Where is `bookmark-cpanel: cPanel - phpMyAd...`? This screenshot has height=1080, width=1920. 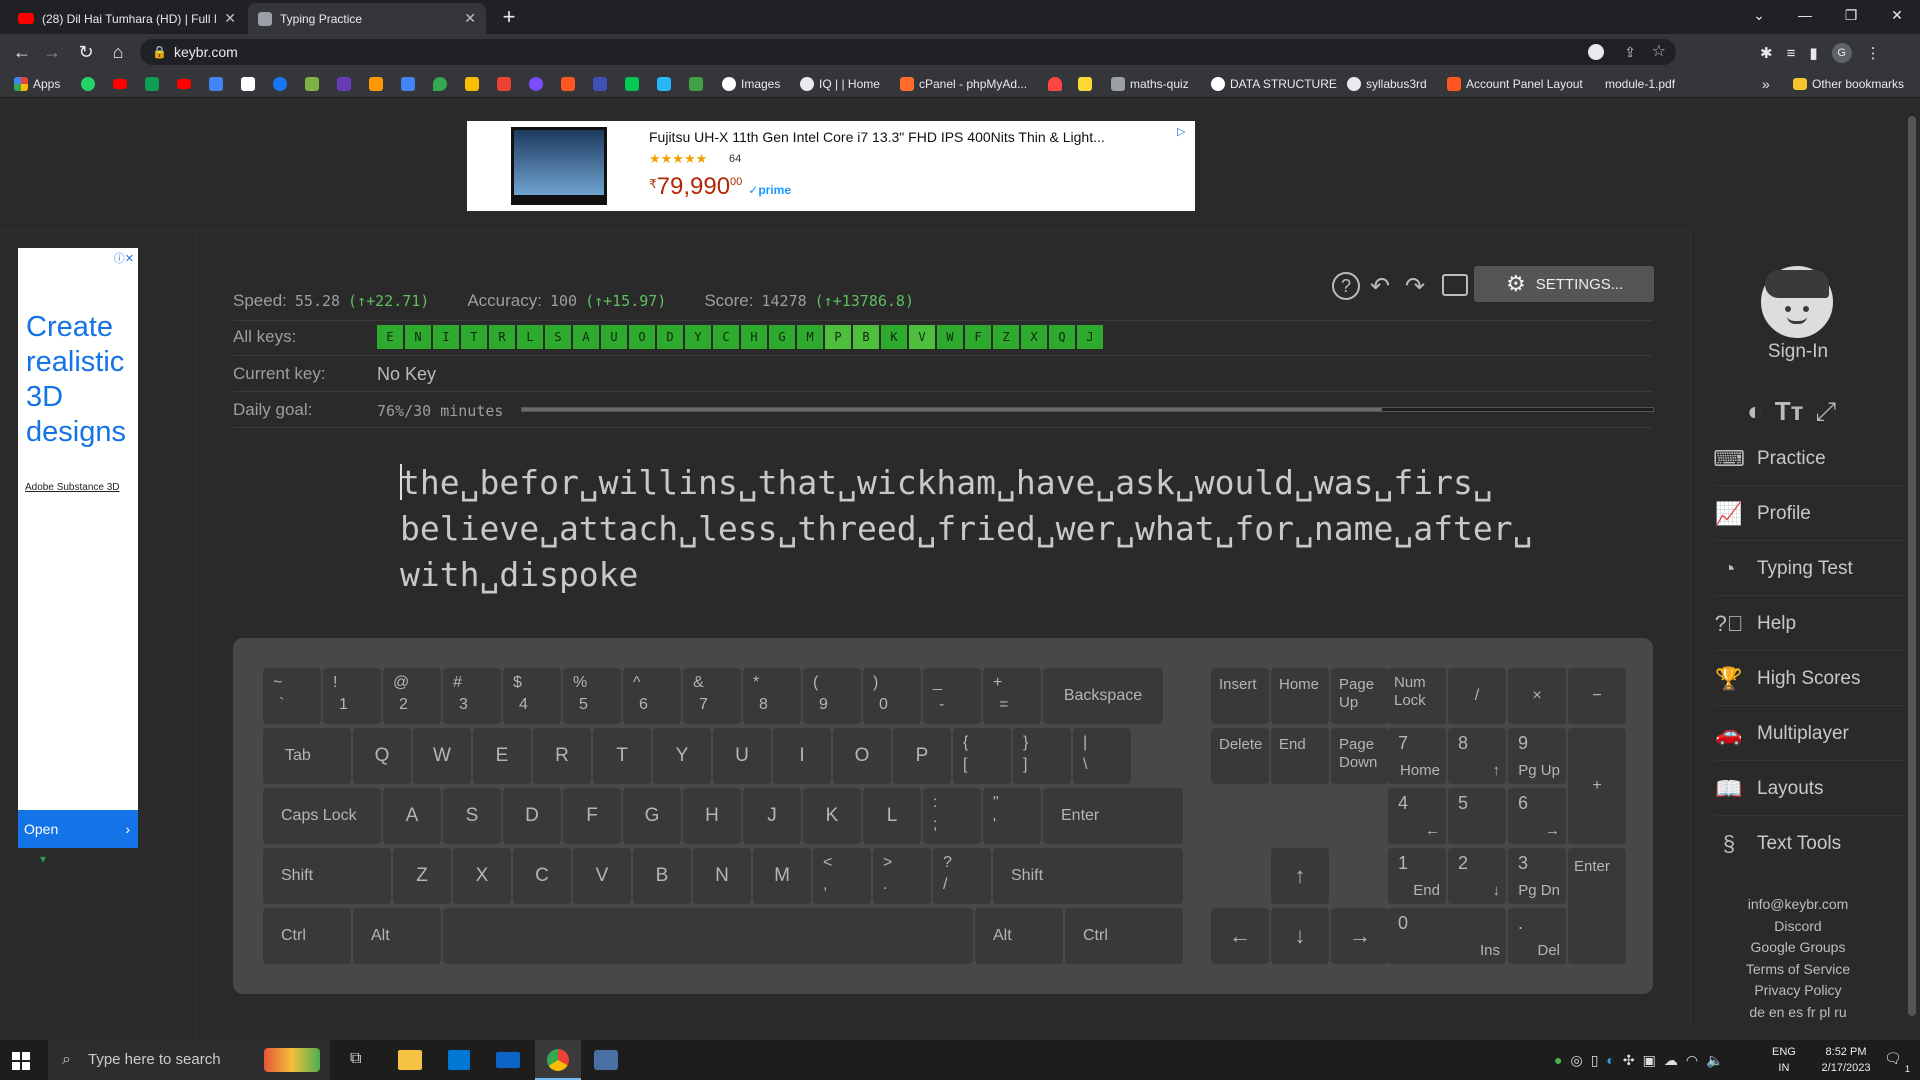 bookmark-cpanel: cPanel - phpMyAd... is located at coordinates (963, 84).